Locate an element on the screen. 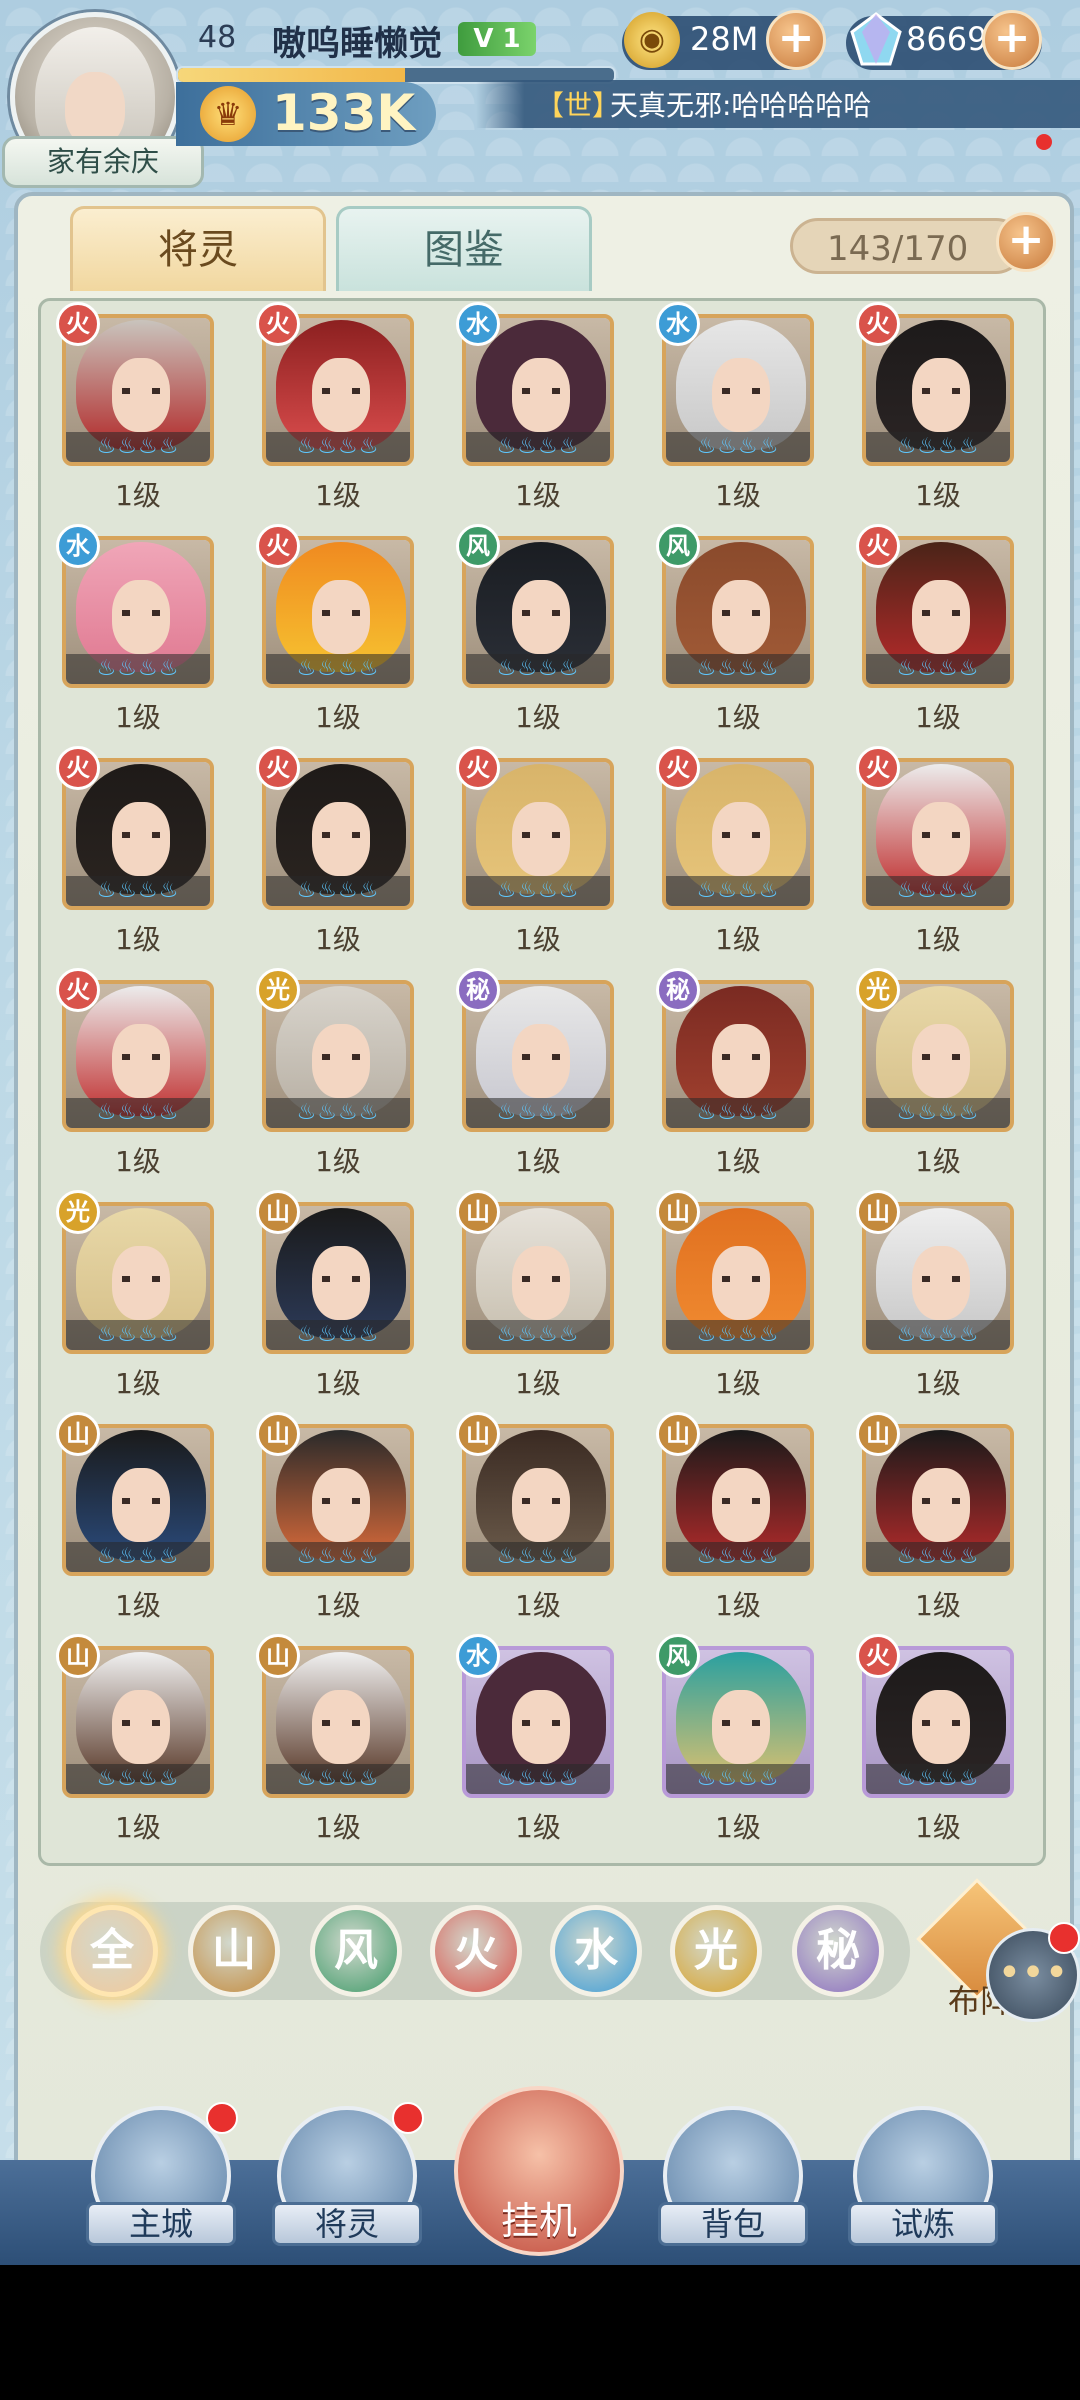 The height and width of the screenshot is (2400, 1080). filter-arcane-button: 秘 is located at coordinates (838, 1951).